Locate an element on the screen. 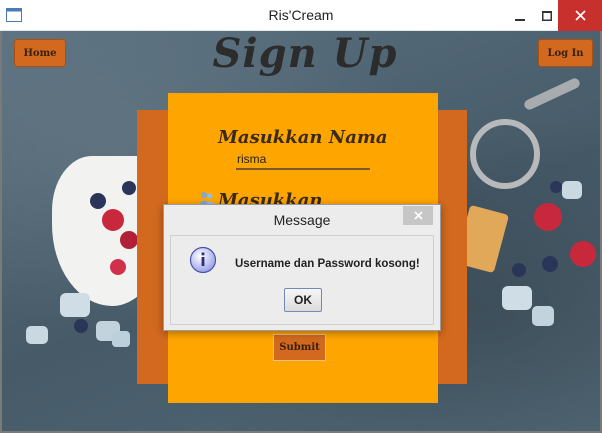 The height and width of the screenshot is (433, 602). login-button: Log In is located at coordinates (565, 53).